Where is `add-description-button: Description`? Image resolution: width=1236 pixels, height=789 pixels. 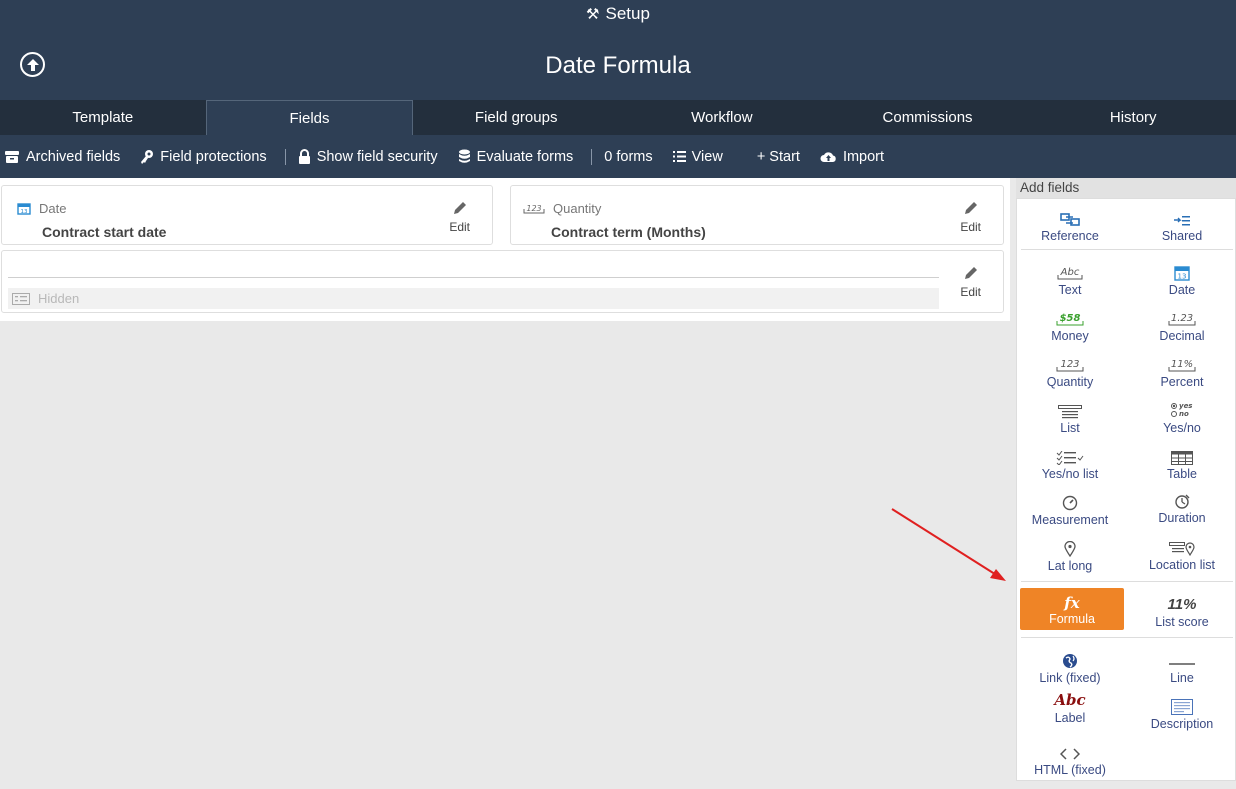 add-description-button: Description is located at coordinates (1182, 713).